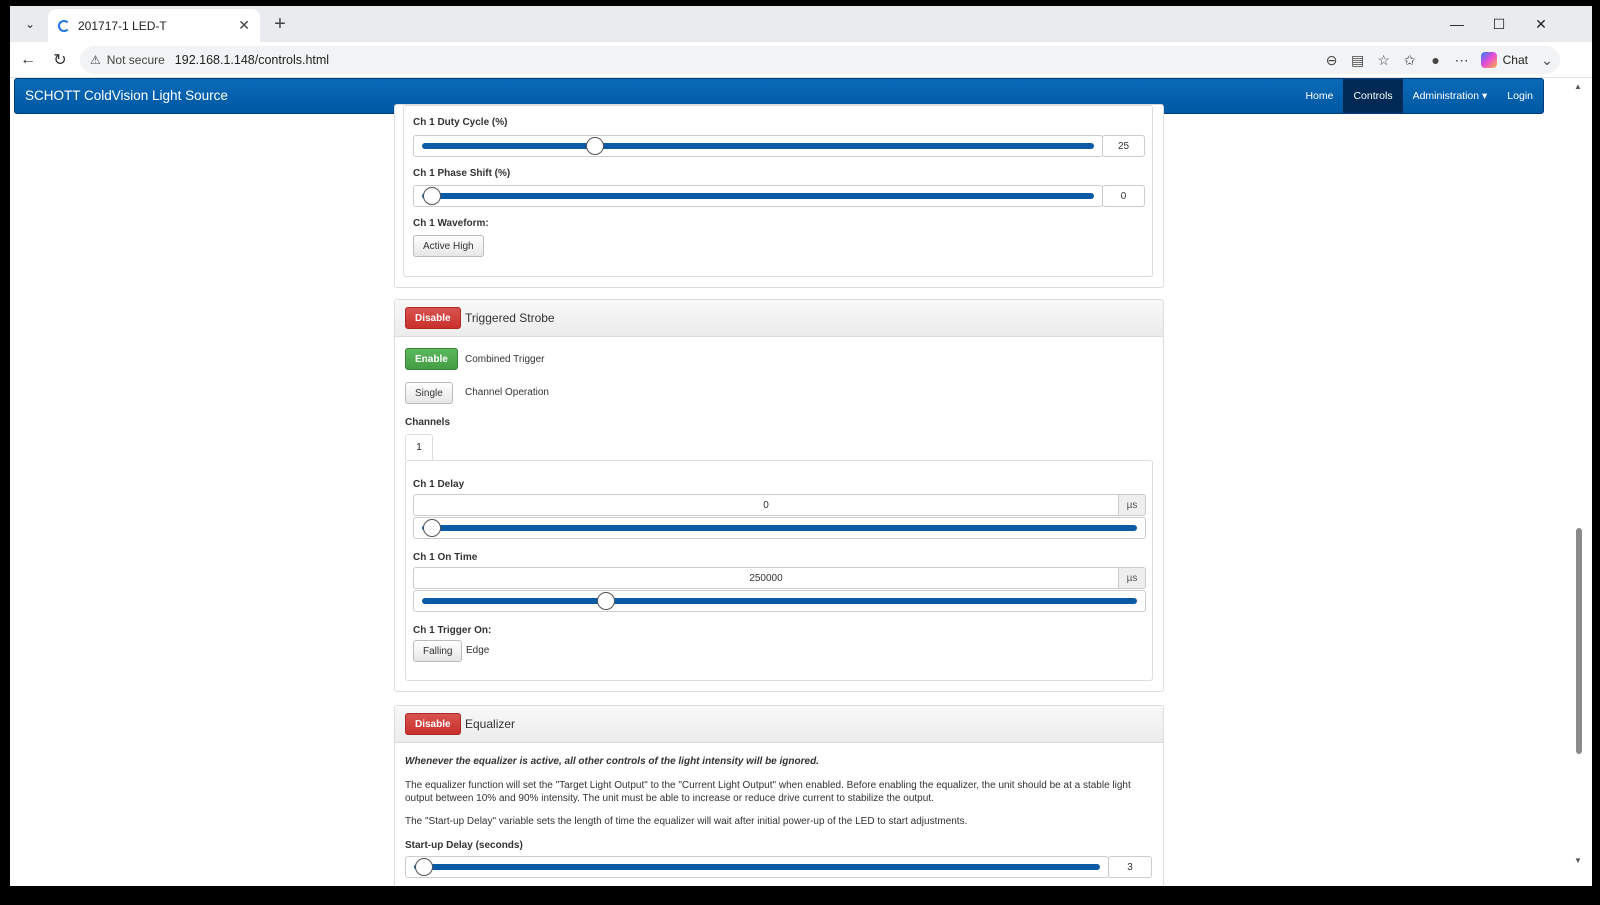  I want to click on on-time-slider, so click(779, 601).